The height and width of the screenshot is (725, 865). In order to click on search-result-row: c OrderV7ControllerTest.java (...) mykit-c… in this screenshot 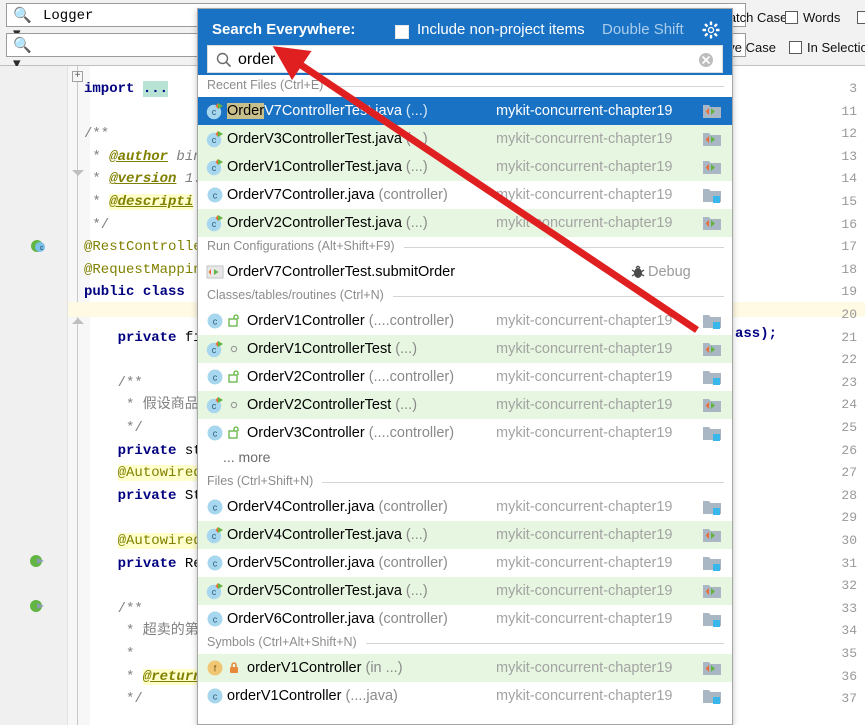, I will do `click(465, 111)`.